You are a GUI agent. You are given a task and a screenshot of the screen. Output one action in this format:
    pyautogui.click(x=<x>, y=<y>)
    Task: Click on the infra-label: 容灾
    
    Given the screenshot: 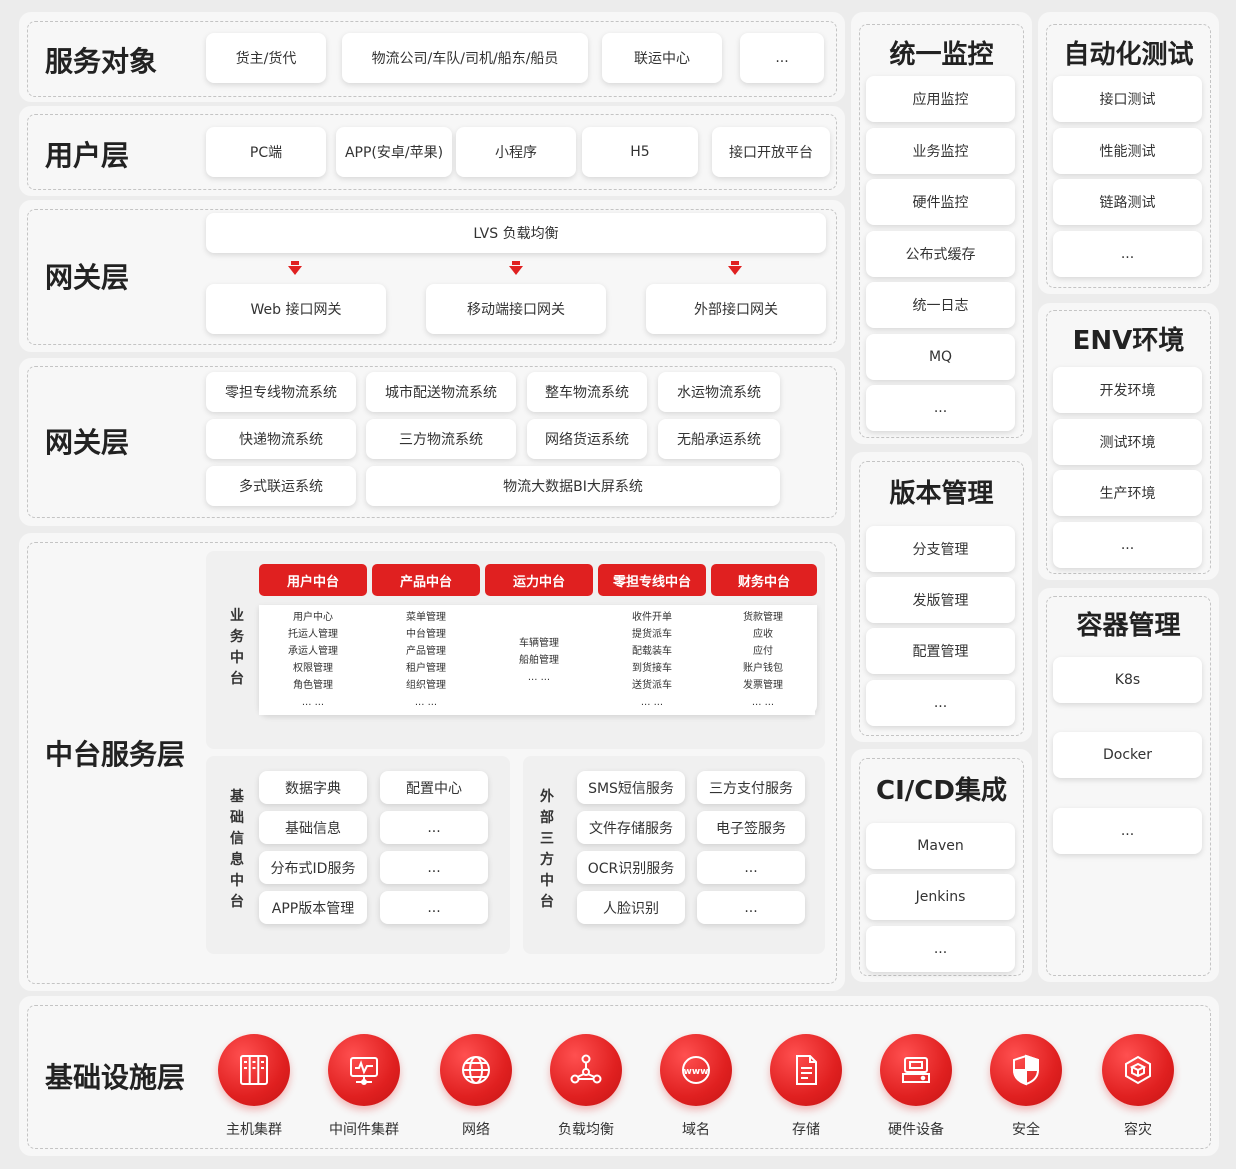 What is the action you would take?
    pyautogui.click(x=1138, y=1130)
    